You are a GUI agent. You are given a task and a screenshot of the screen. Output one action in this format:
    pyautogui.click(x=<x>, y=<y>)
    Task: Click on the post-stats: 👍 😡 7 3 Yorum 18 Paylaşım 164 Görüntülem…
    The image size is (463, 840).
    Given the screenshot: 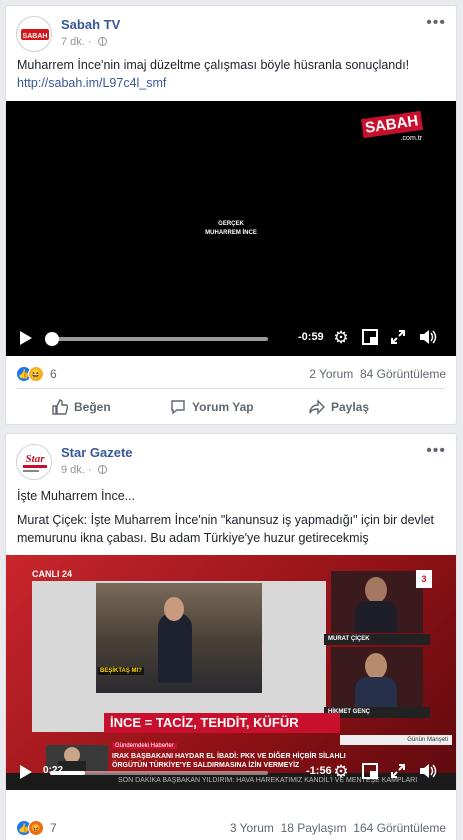 What is the action you would take?
    pyautogui.click(x=231, y=826)
    